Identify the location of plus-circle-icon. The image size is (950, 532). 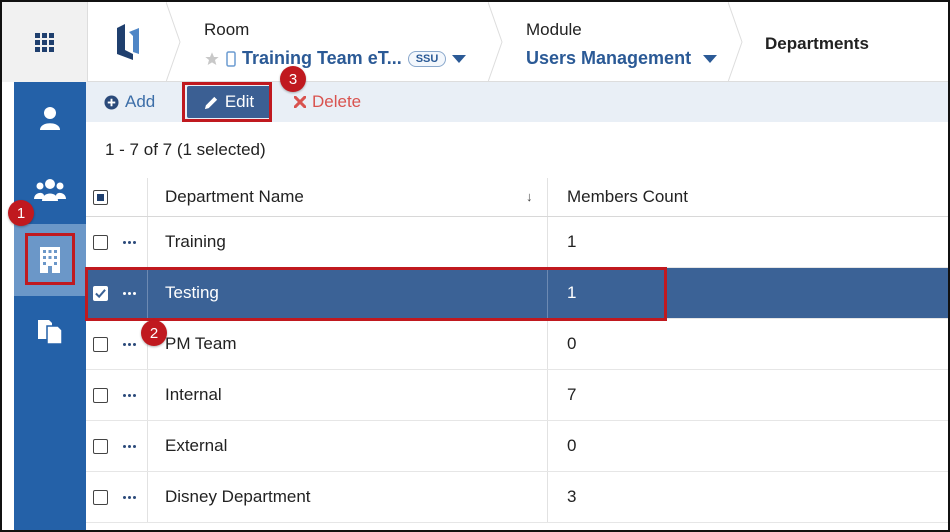
(111, 102).